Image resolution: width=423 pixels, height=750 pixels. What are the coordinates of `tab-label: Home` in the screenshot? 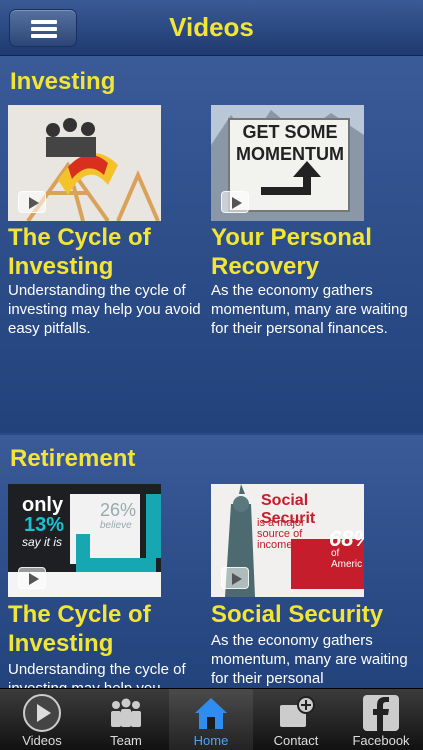 It's located at (211, 740).